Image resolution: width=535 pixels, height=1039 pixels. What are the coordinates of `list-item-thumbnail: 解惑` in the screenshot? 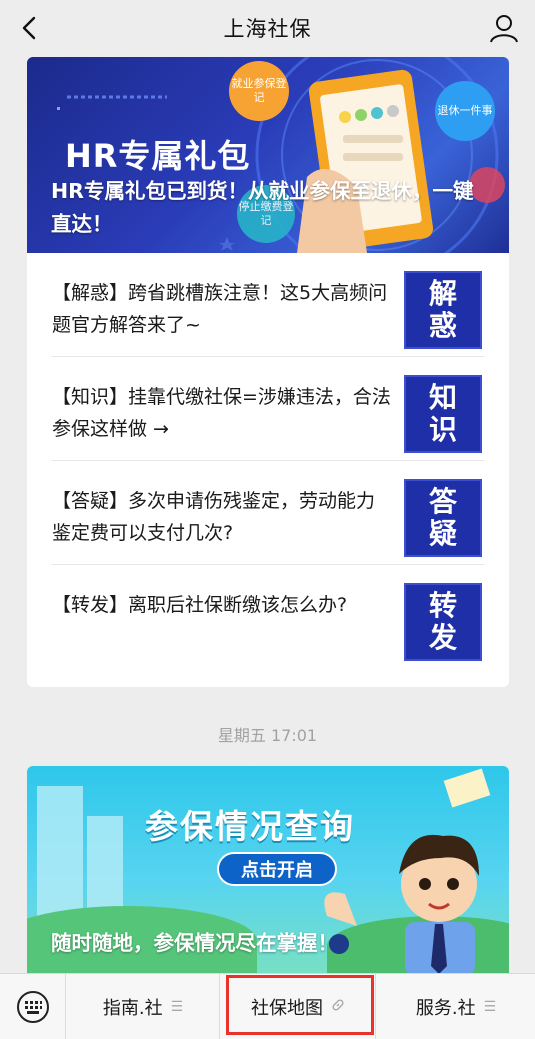 It's located at (443, 310).